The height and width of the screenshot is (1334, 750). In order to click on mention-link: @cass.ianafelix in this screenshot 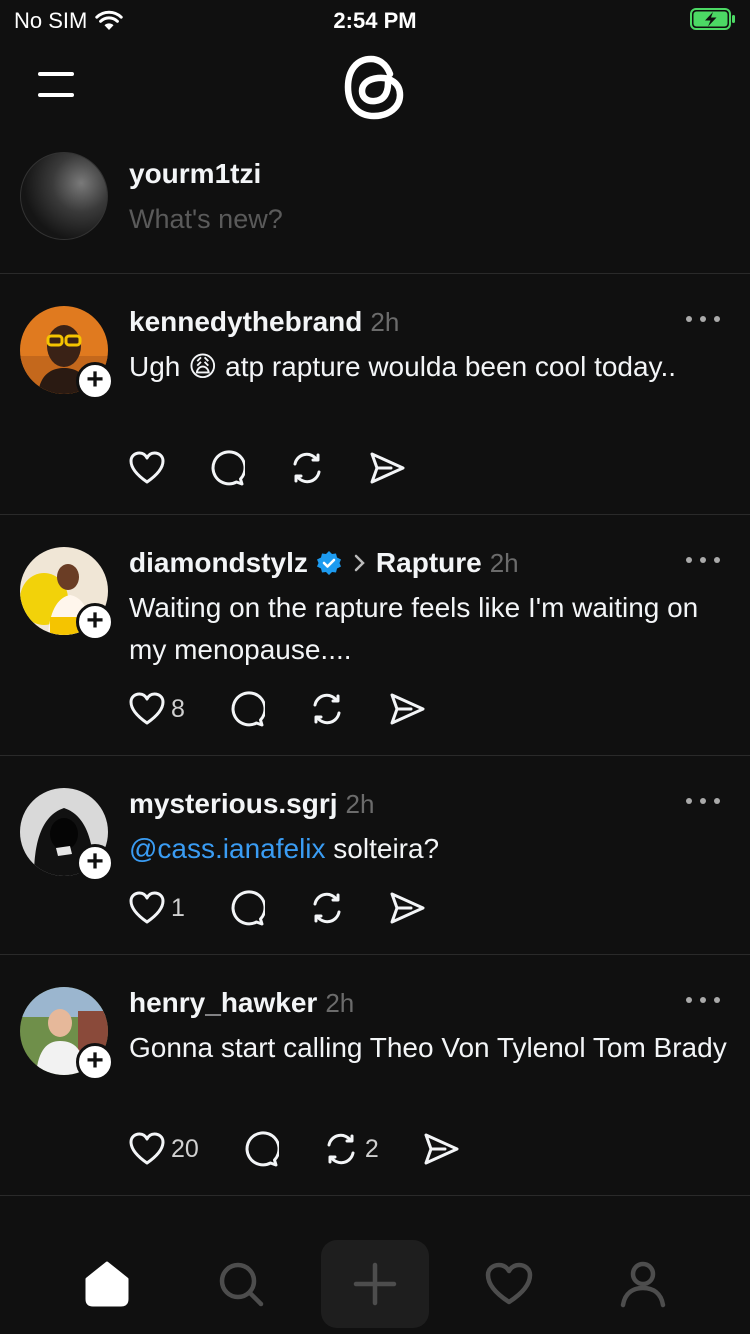, I will do `click(227, 848)`.